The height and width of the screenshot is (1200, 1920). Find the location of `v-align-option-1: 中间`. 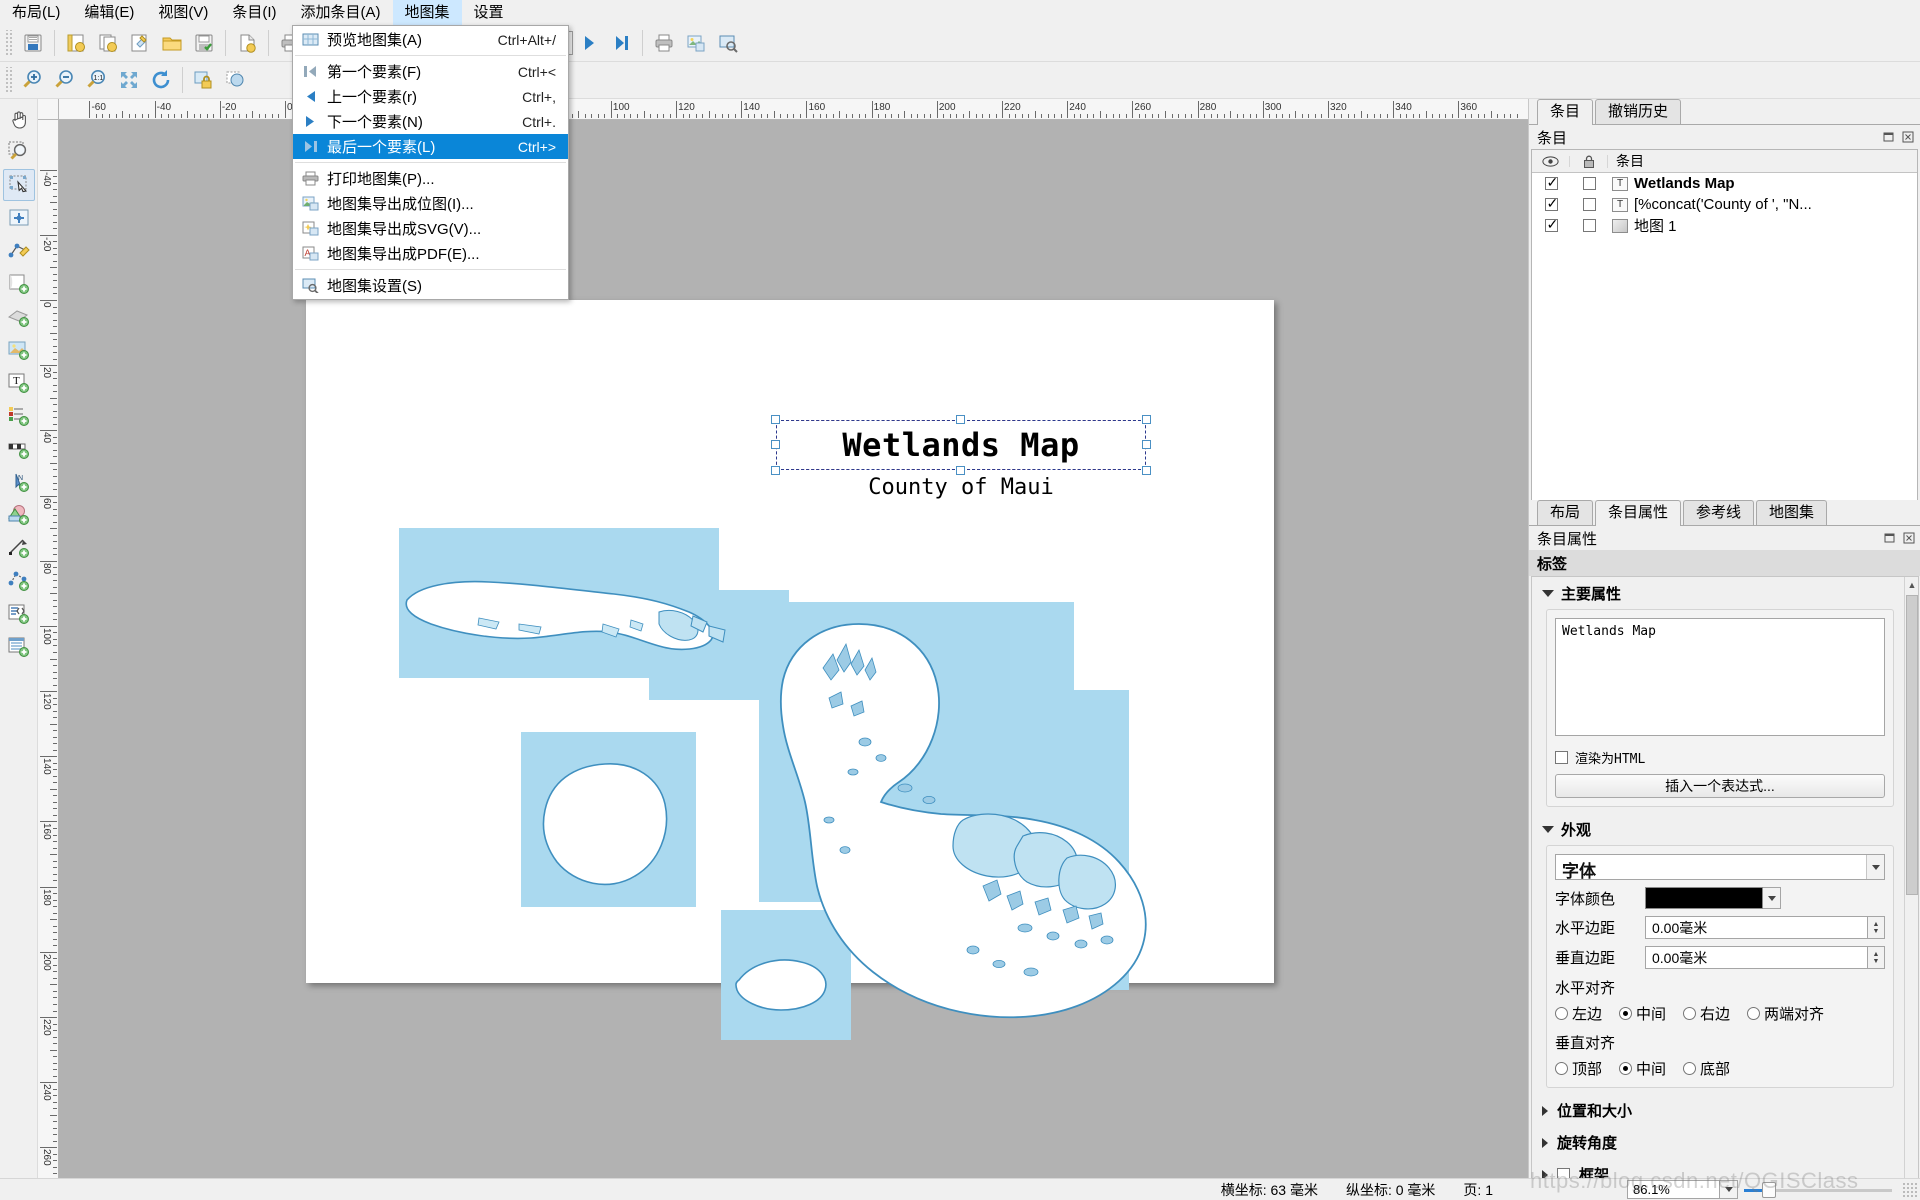

v-align-option-1: 中间 is located at coordinates (1649, 1068).